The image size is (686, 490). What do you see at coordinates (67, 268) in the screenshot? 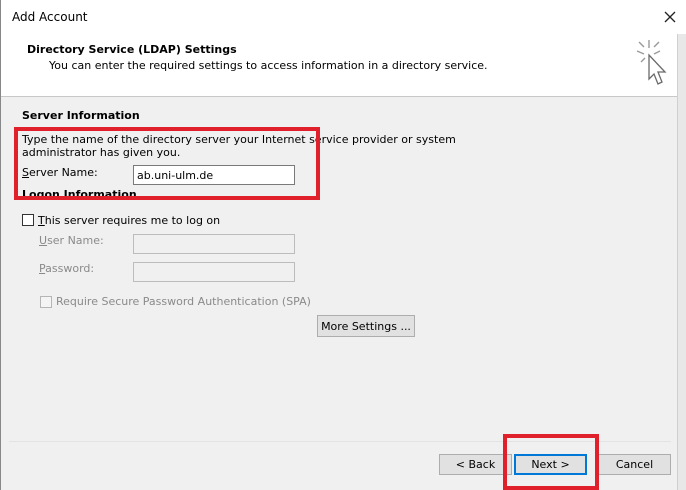
I see `password-label: Password:` at bounding box center [67, 268].